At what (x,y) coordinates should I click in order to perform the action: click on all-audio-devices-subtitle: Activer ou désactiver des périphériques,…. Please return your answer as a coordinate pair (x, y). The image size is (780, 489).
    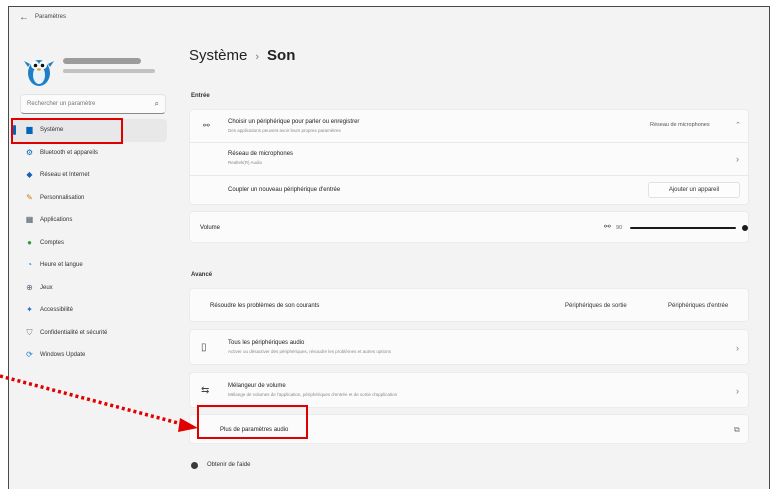
    Looking at the image, I should click on (309, 351).